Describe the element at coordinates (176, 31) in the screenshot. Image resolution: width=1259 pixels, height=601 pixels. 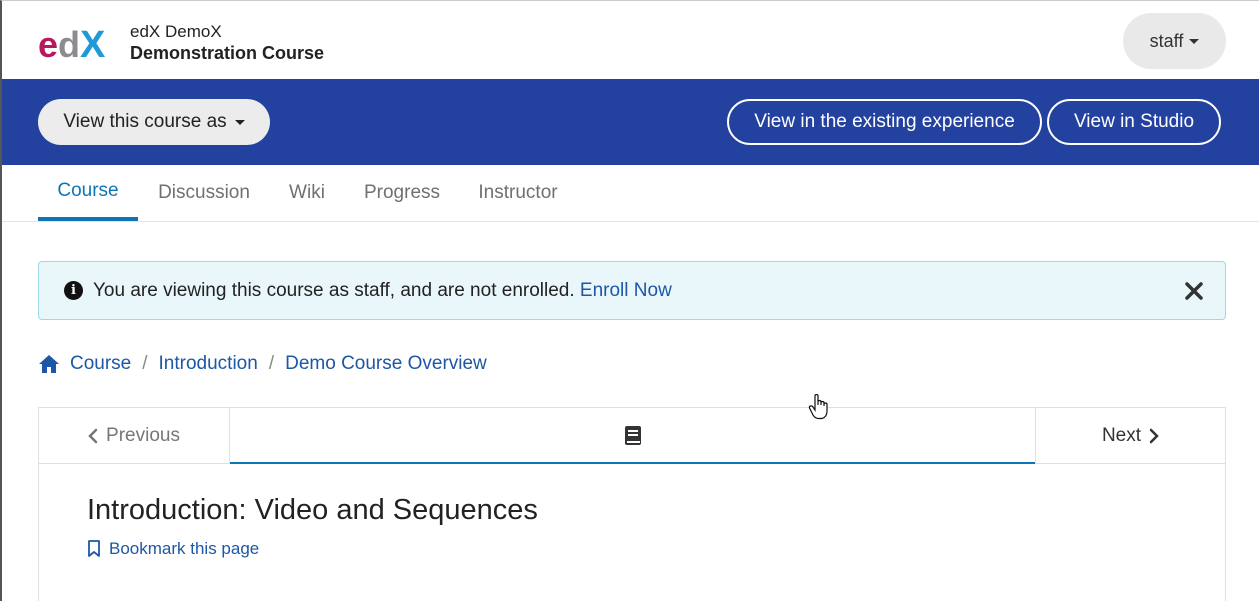
I see `course-org: edX DemoX` at that location.